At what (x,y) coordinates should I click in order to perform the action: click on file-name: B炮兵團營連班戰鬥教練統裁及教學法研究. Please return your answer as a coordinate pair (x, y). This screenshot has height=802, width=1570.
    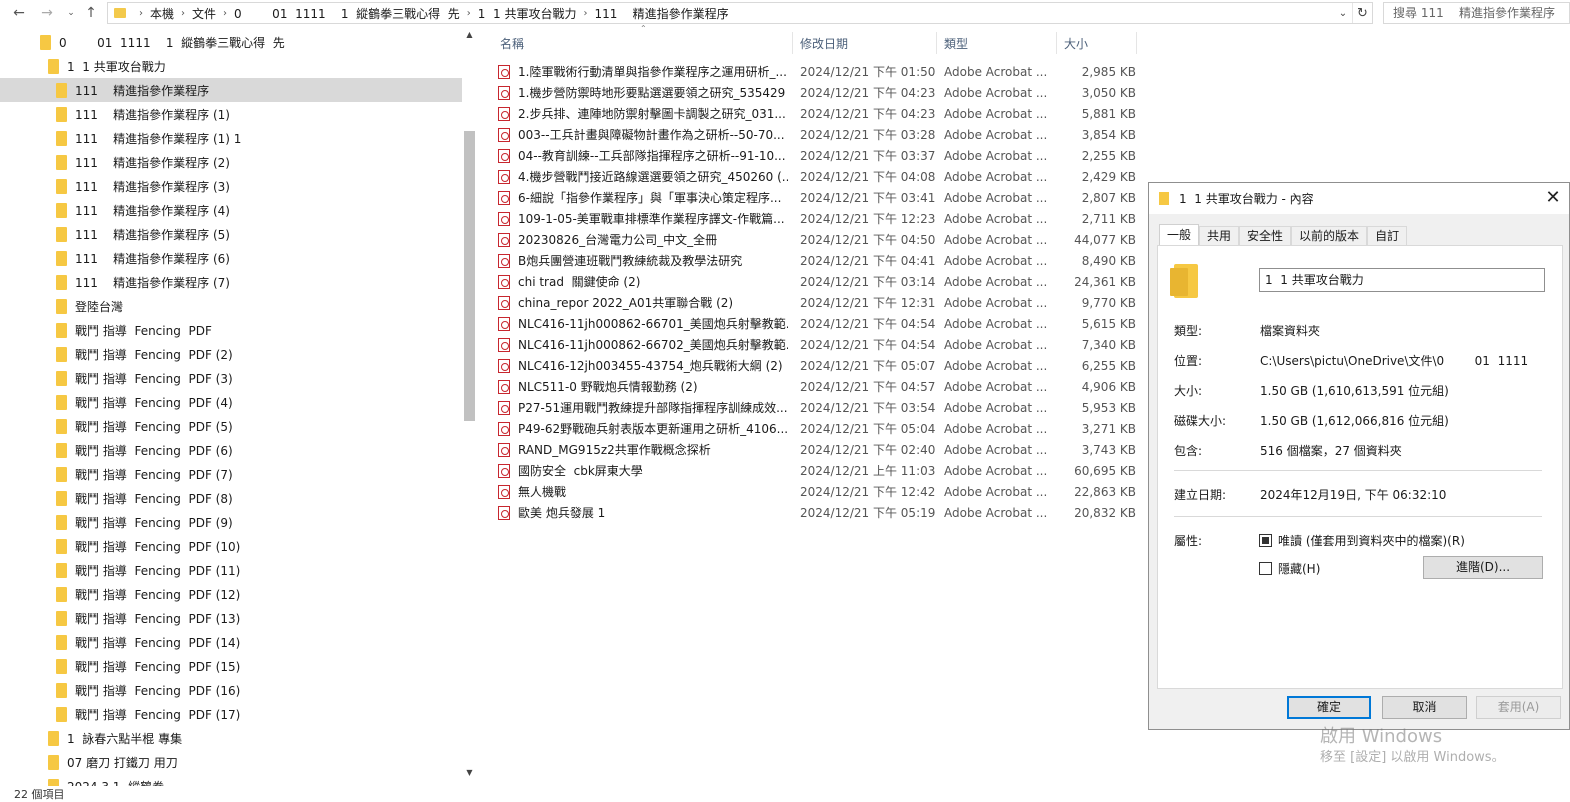
    Looking at the image, I should click on (630, 261).